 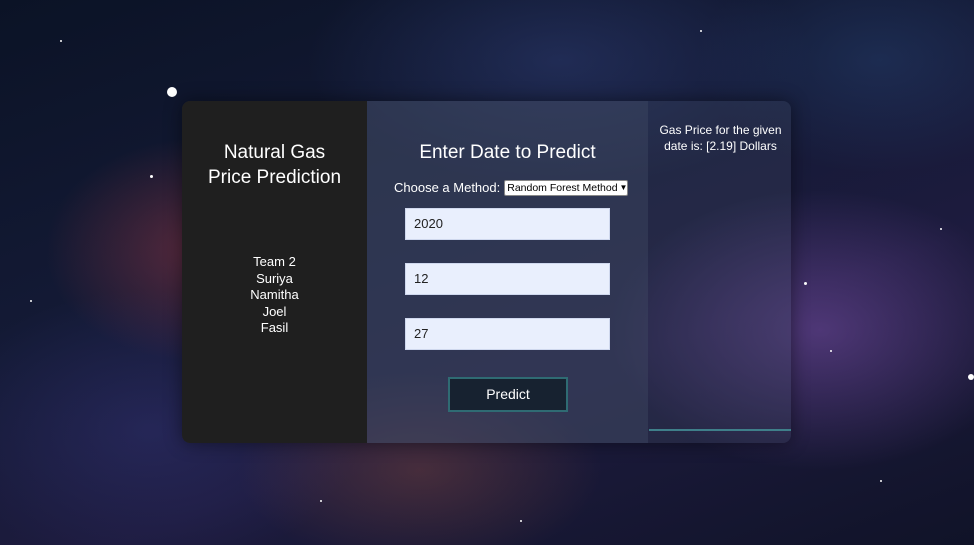 I want to click on method-label: Choose a Method:, so click(x=447, y=187).